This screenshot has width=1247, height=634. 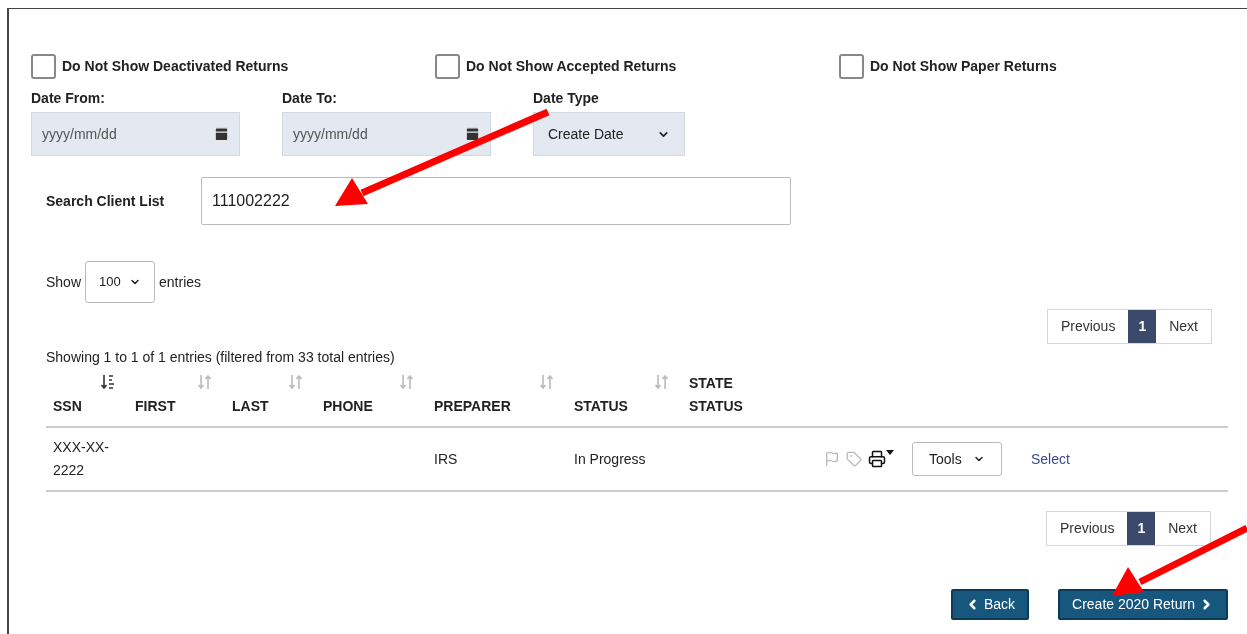 I want to click on table-cell: IRS, so click(x=446, y=458).